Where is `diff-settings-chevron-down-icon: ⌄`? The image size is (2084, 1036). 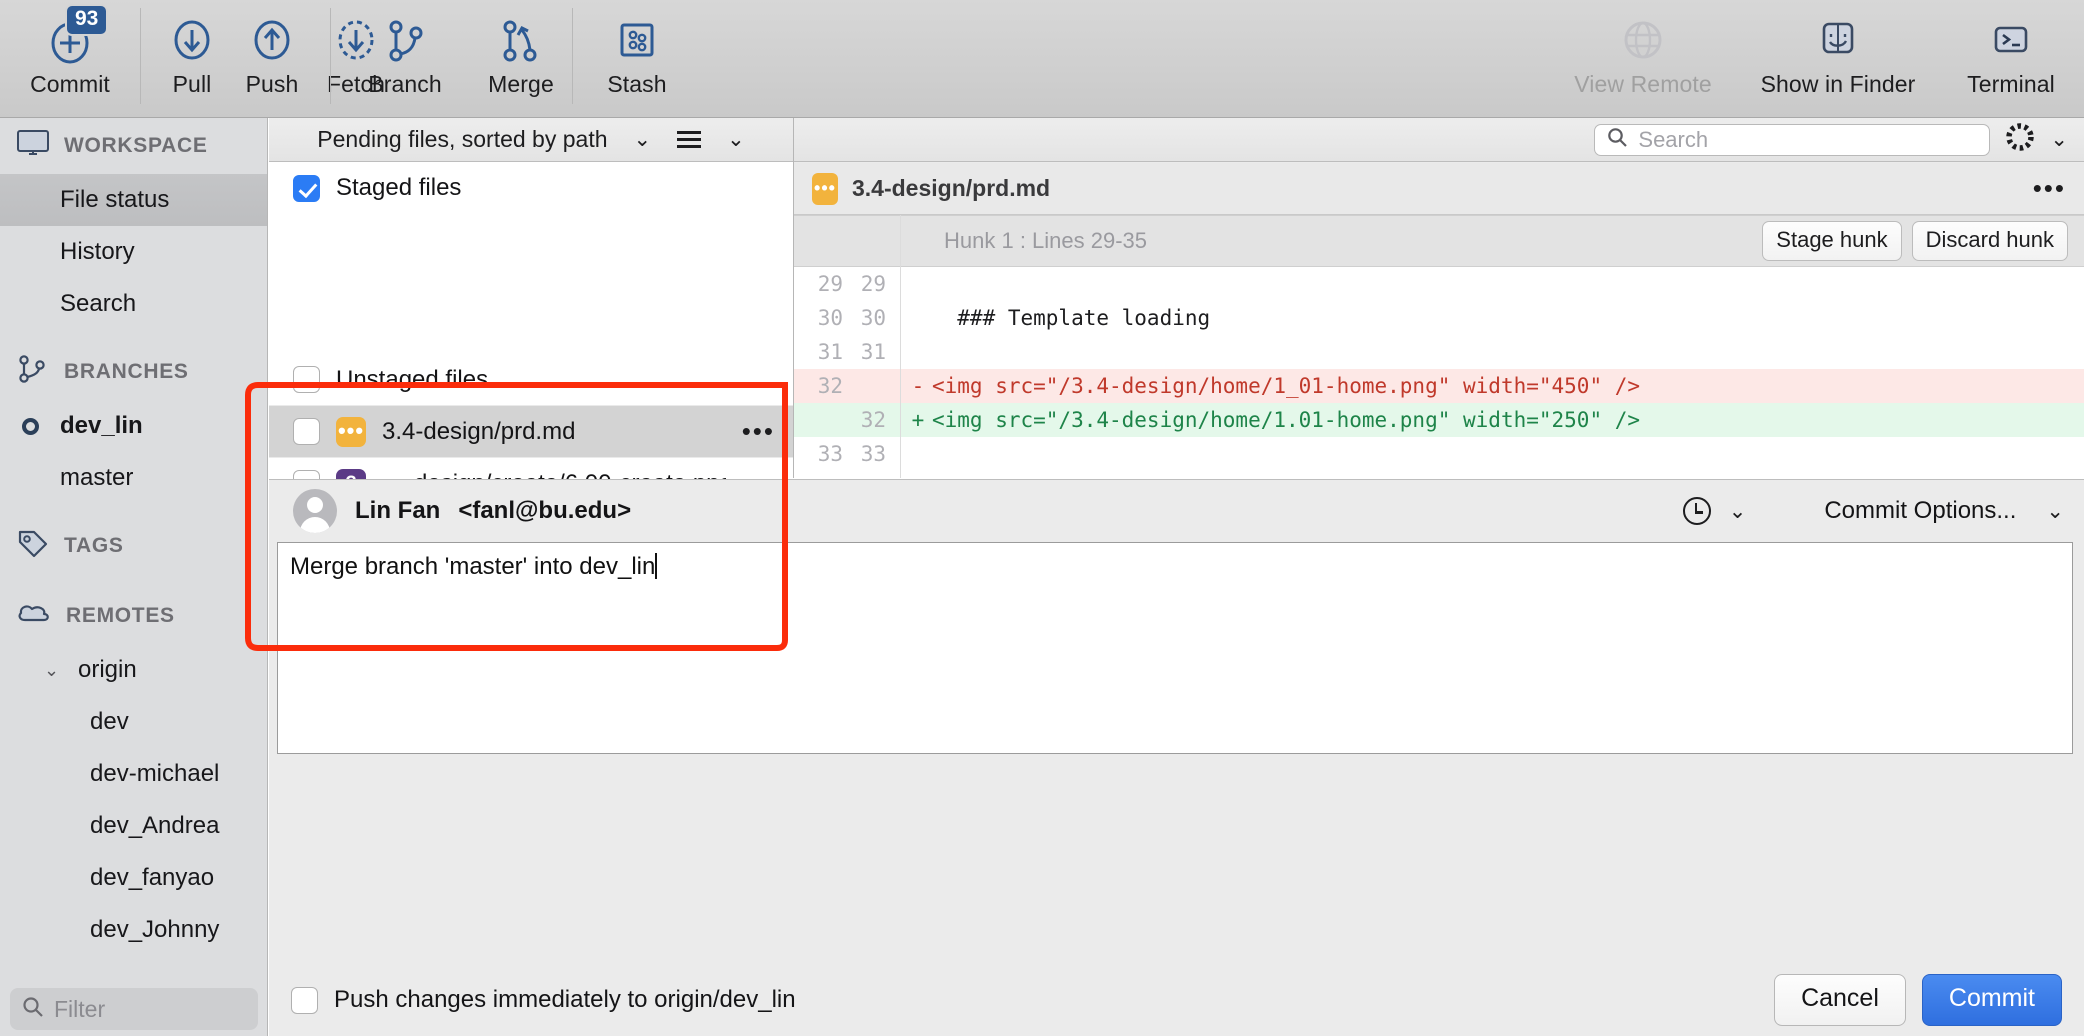 diff-settings-chevron-down-icon: ⌄ is located at coordinates (2059, 139).